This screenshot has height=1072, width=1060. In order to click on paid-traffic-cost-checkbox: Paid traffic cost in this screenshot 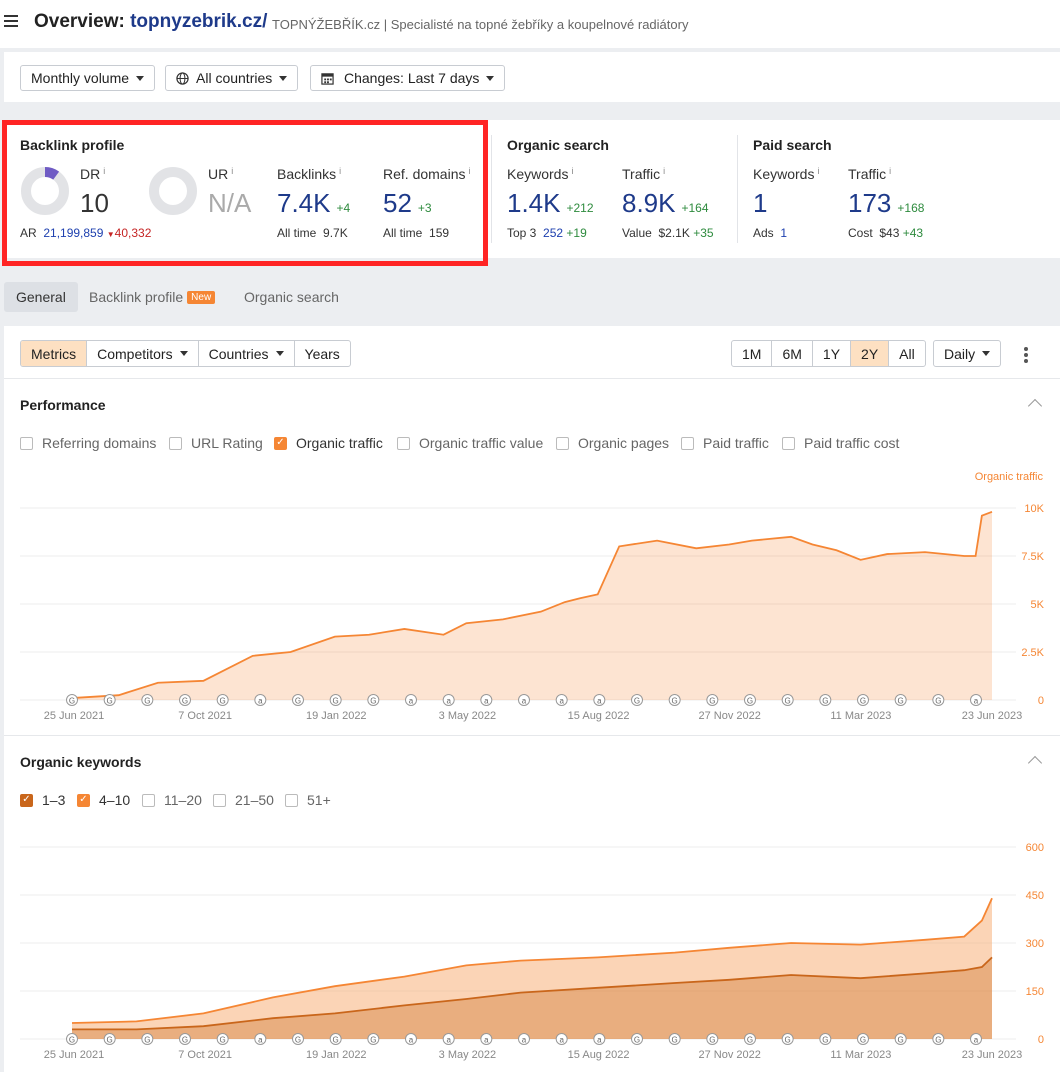, I will do `click(840, 443)`.